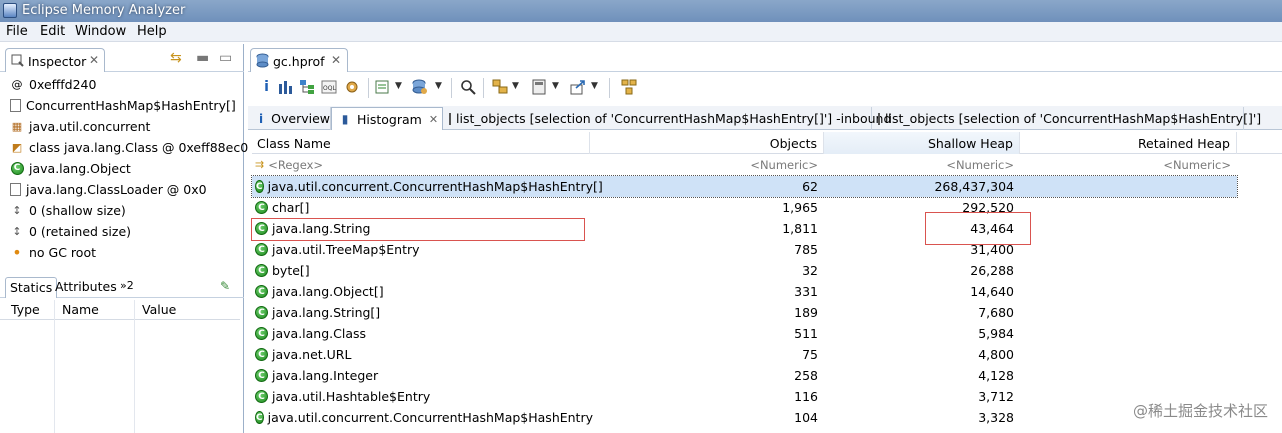  I want to click on inspector-class-name: ConcurrentHashMap$HashEntry[], so click(123, 105).